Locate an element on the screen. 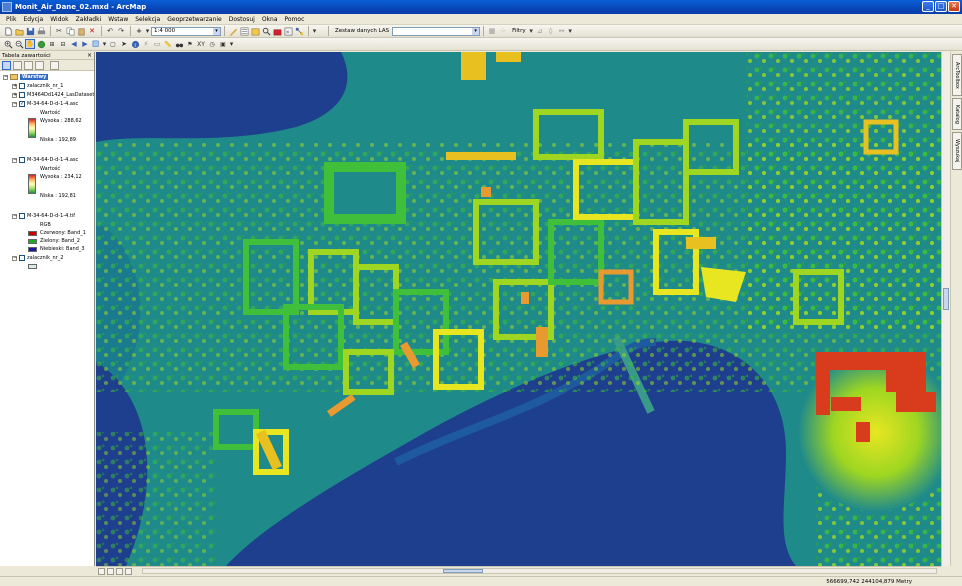  cut-icon: ✂ is located at coordinates (59, 31).